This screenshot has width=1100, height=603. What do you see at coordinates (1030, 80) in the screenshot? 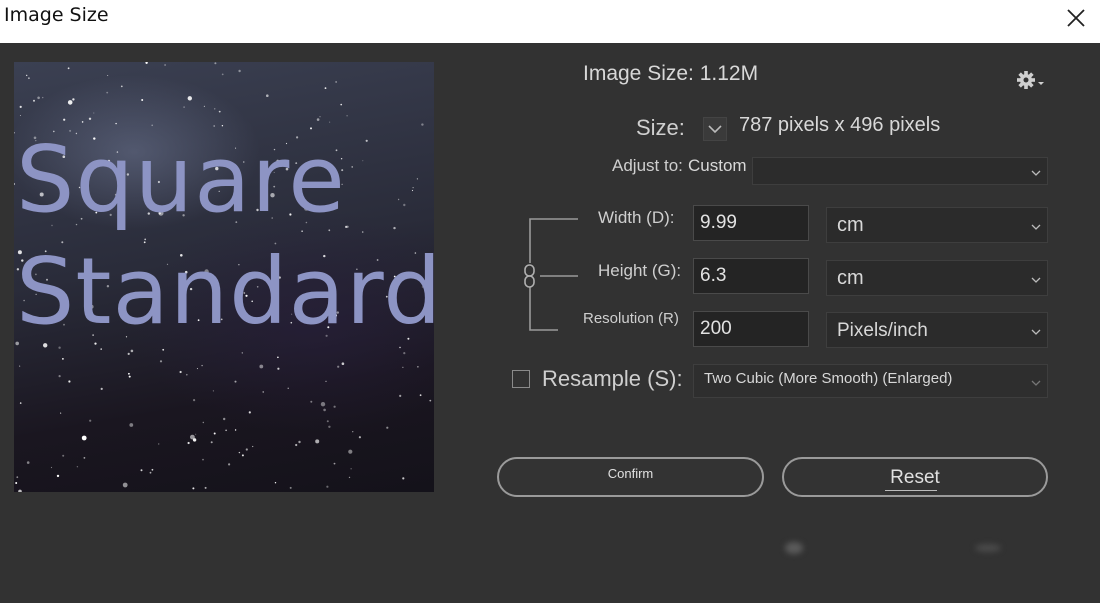
I see `gear-icon` at bounding box center [1030, 80].